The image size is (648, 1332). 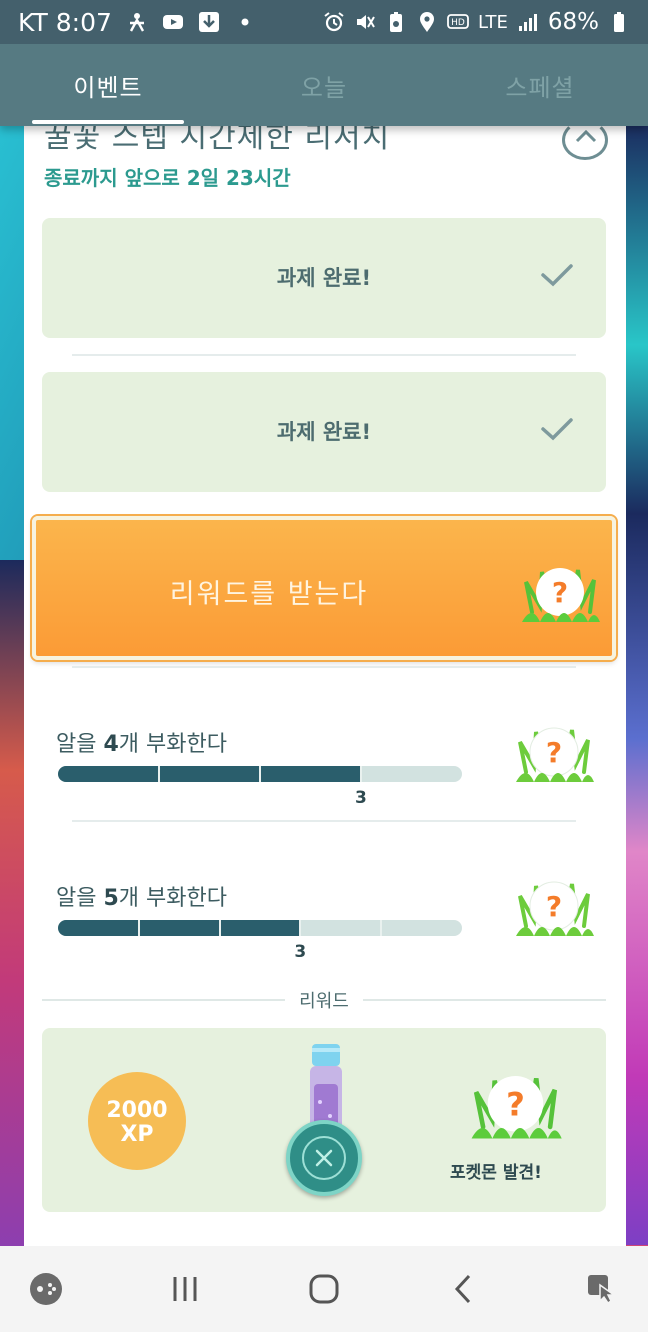 What do you see at coordinates (496, 1173) in the screenshot?
I see `pokemon-encounter-label: 포켓몬 발견!` at bounding box center [496, 1173].